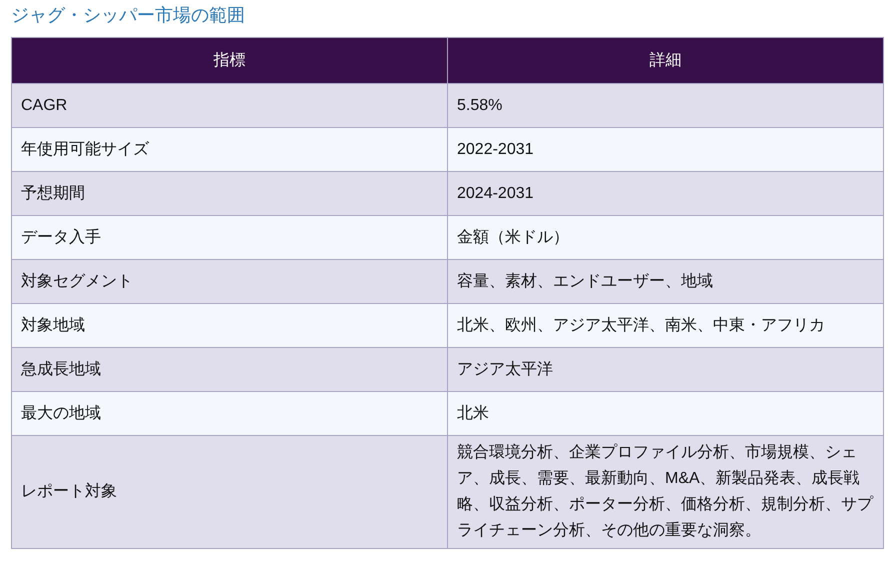  What do you see at coordinates (666, 370) in the screenshot?
I see `table-cell: アジア太平洋` at bounding box center [666, 370].